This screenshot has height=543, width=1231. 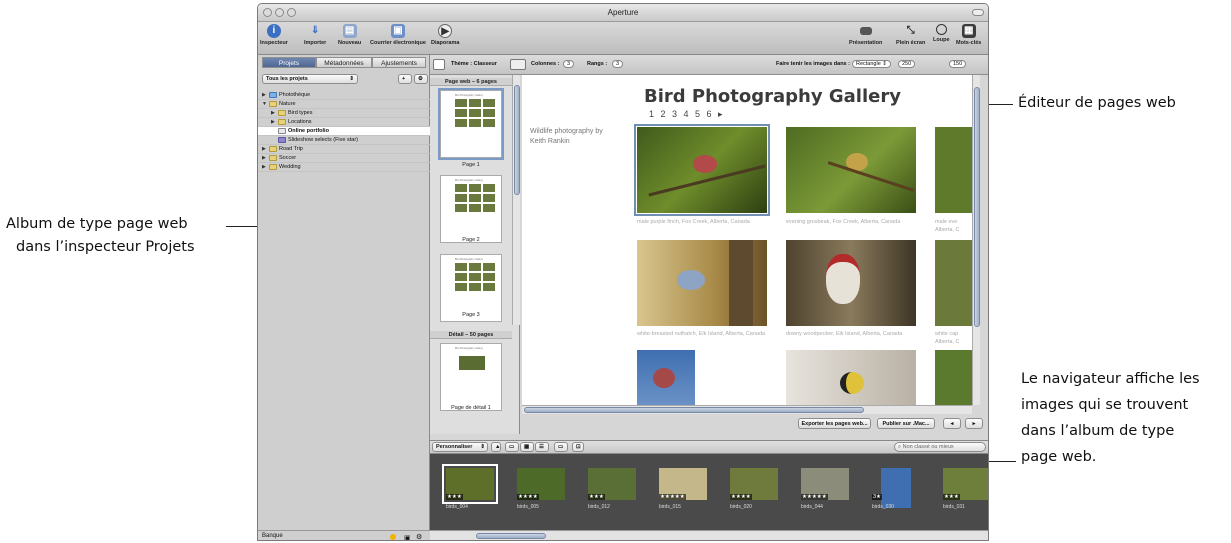 What do you see at coordinates (813, 64) in the screenshot?
I see `fit-images-label: Faire tenir les images dans :` at bounding box center [813, 64].